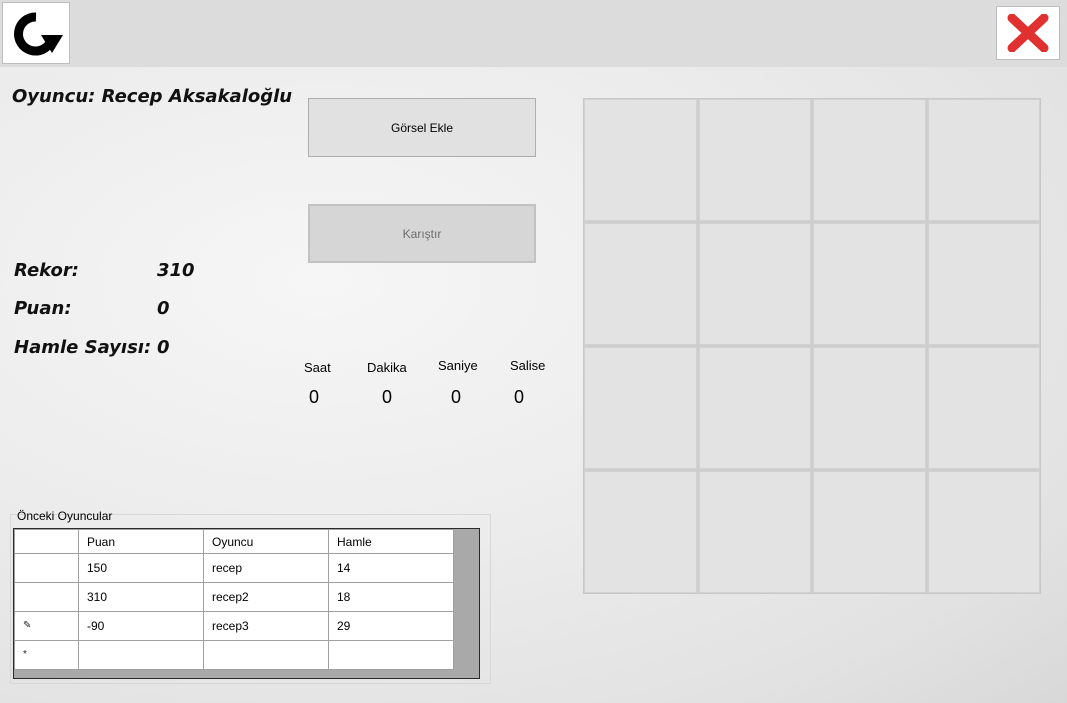 This screenshot has height=703, width=1067. I want to click on table-row-new: *, so click(234, 655).